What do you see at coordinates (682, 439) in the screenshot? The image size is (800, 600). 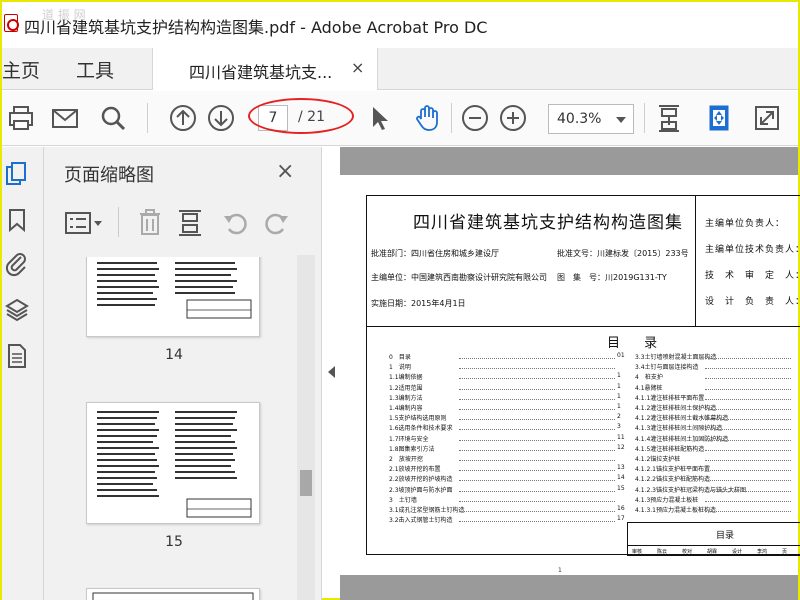 I see `toc-entry: 4.1.4灌注桩排桩间土加固防护构造` at bounding box center [682, 439].